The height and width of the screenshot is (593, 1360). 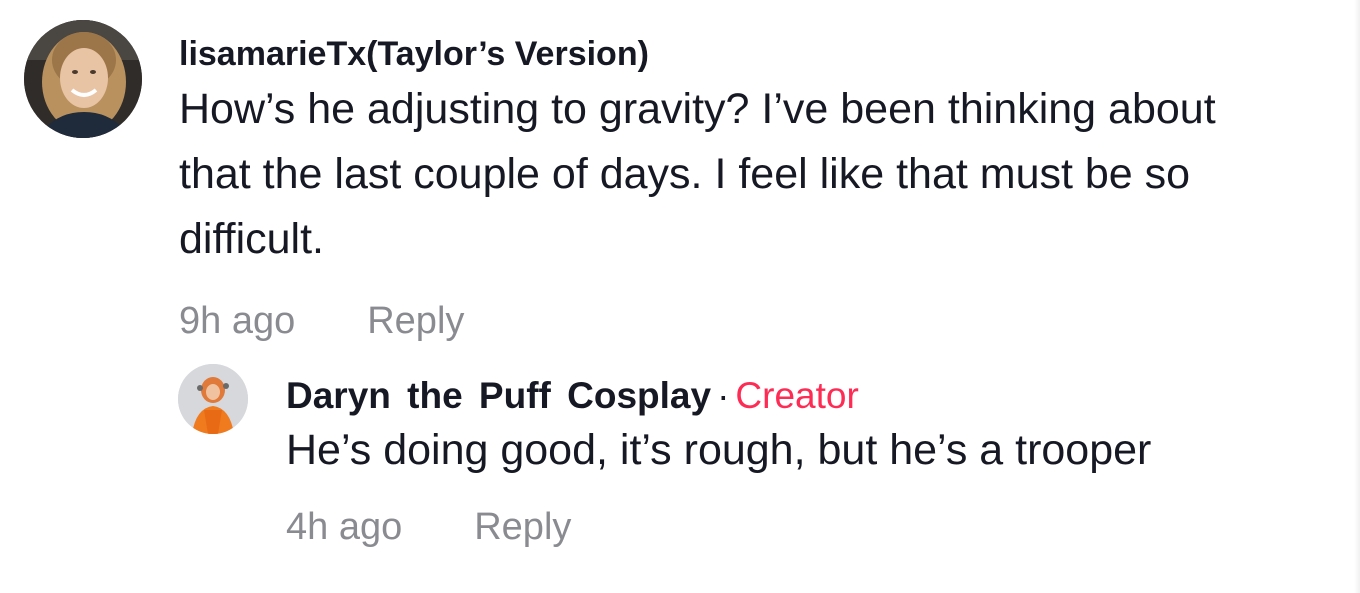 I want to click on user-avatar-photo-icon, so click(x=83, y=79).